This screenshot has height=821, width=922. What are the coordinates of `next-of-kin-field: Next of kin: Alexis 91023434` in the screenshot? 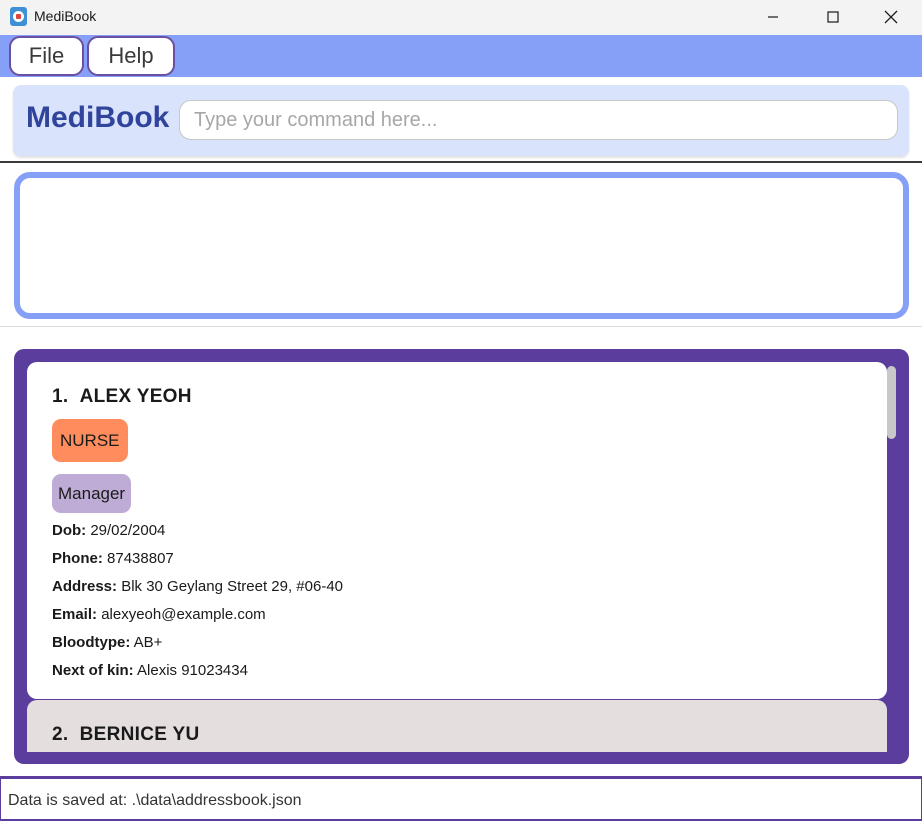 It's located at (150, 670).